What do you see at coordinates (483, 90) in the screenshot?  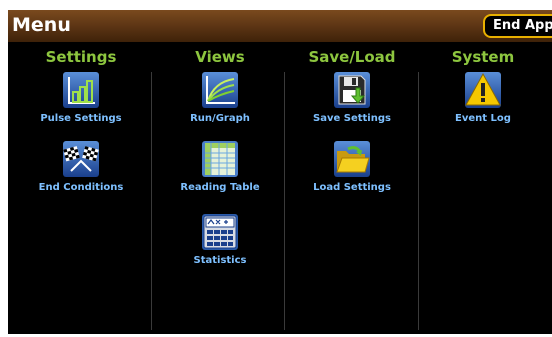 I see `warning-icon` at bounding box center [483, 90].